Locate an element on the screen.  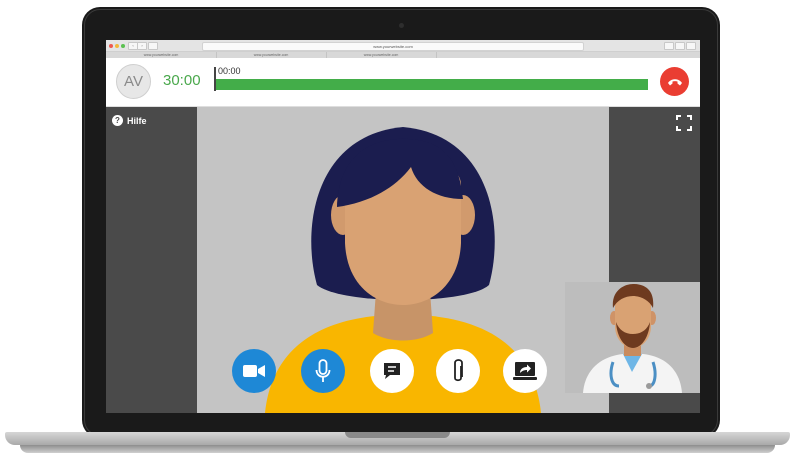
tabs-button is located at coordinates (680, 46).